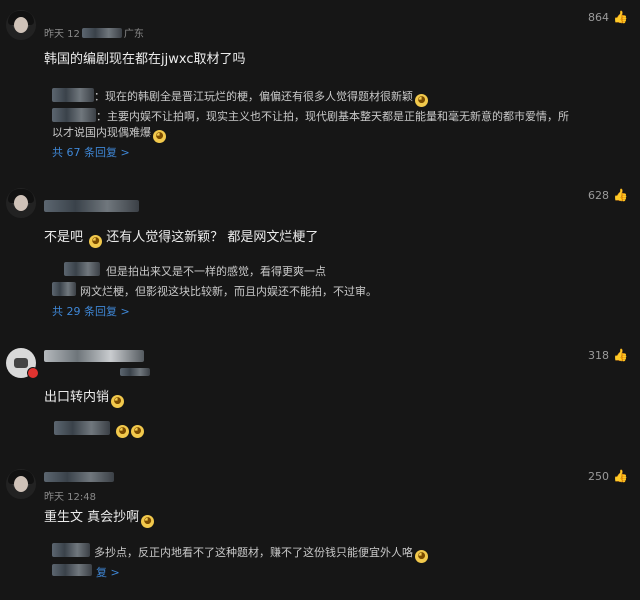 This screenshot has width=640, height=600. I want to click on reply-text: 网文烂梗，但影视这块比较新，而且内娱还不能拍，不过审。, so click(228, 291).